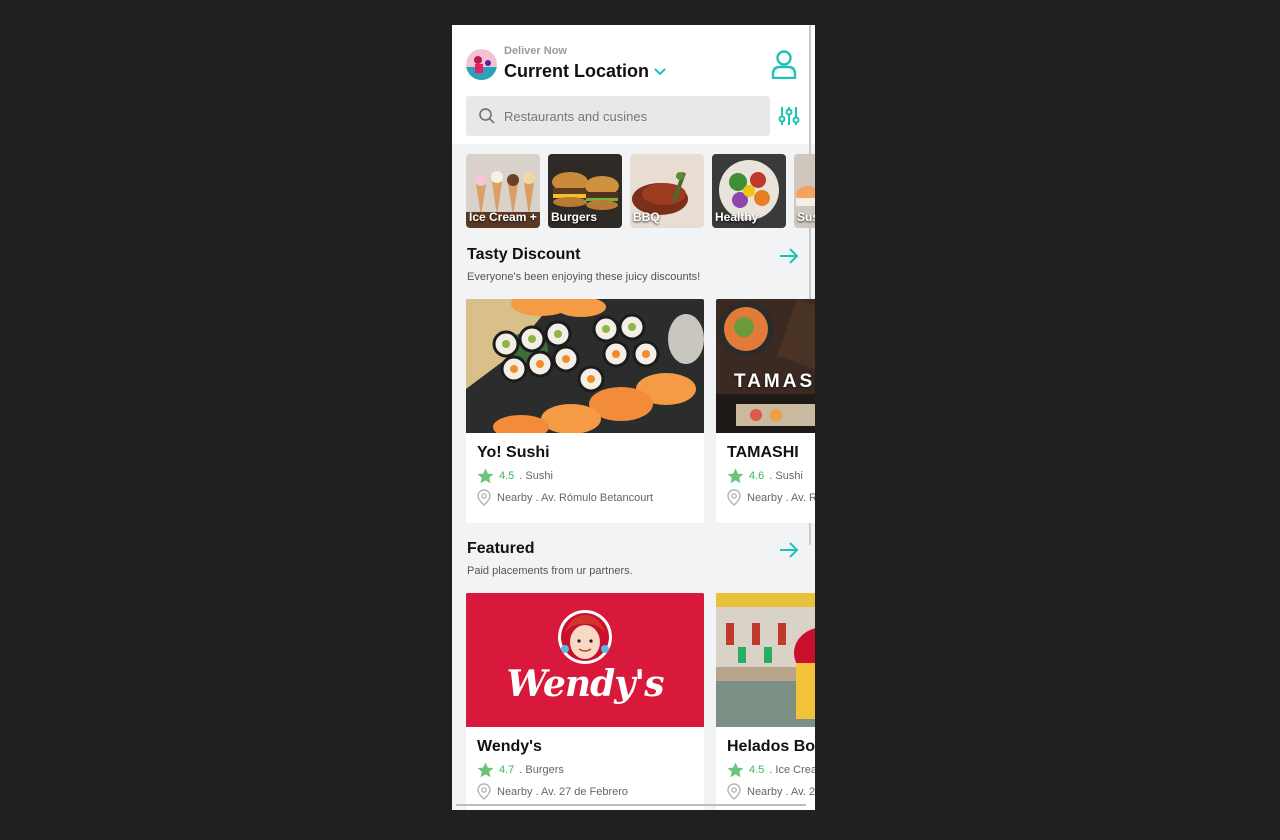 The image size is (1280, 840). I want to click on restaurant-image: Wendy's, so click(585, 660).